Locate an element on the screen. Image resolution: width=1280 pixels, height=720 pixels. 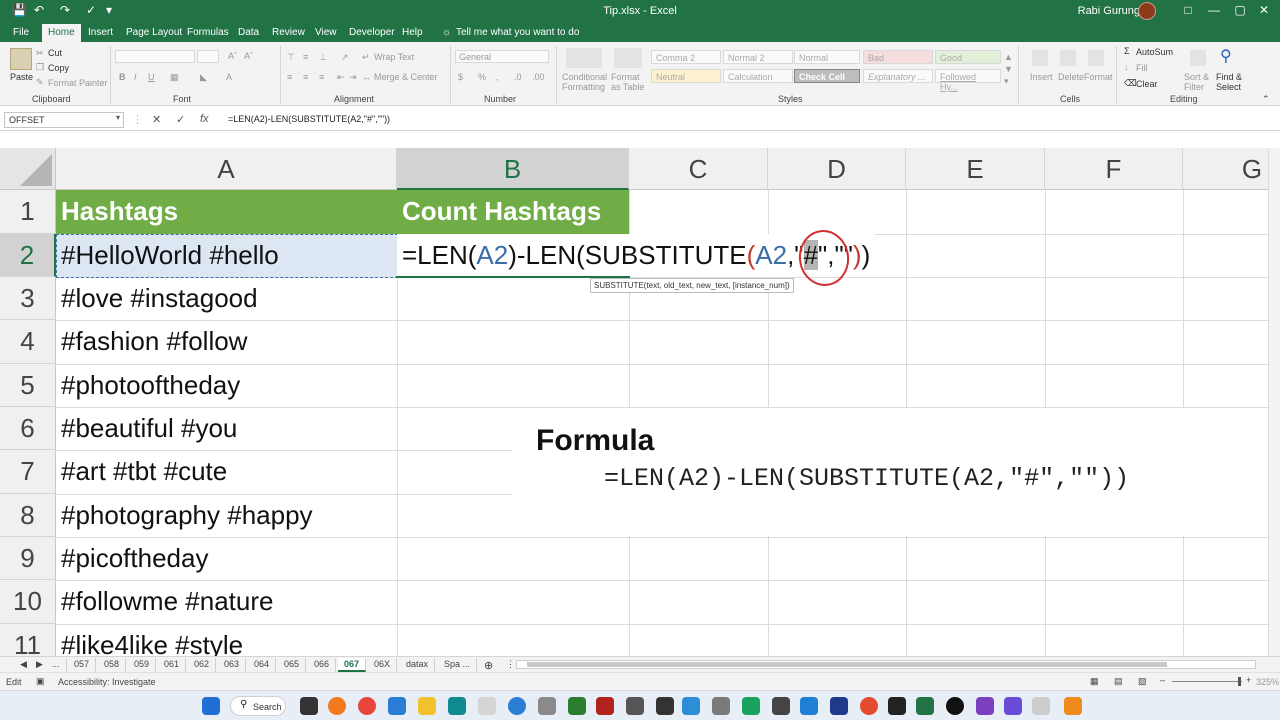
cancel-icon: ✕ is located at coordinates (156, 119).